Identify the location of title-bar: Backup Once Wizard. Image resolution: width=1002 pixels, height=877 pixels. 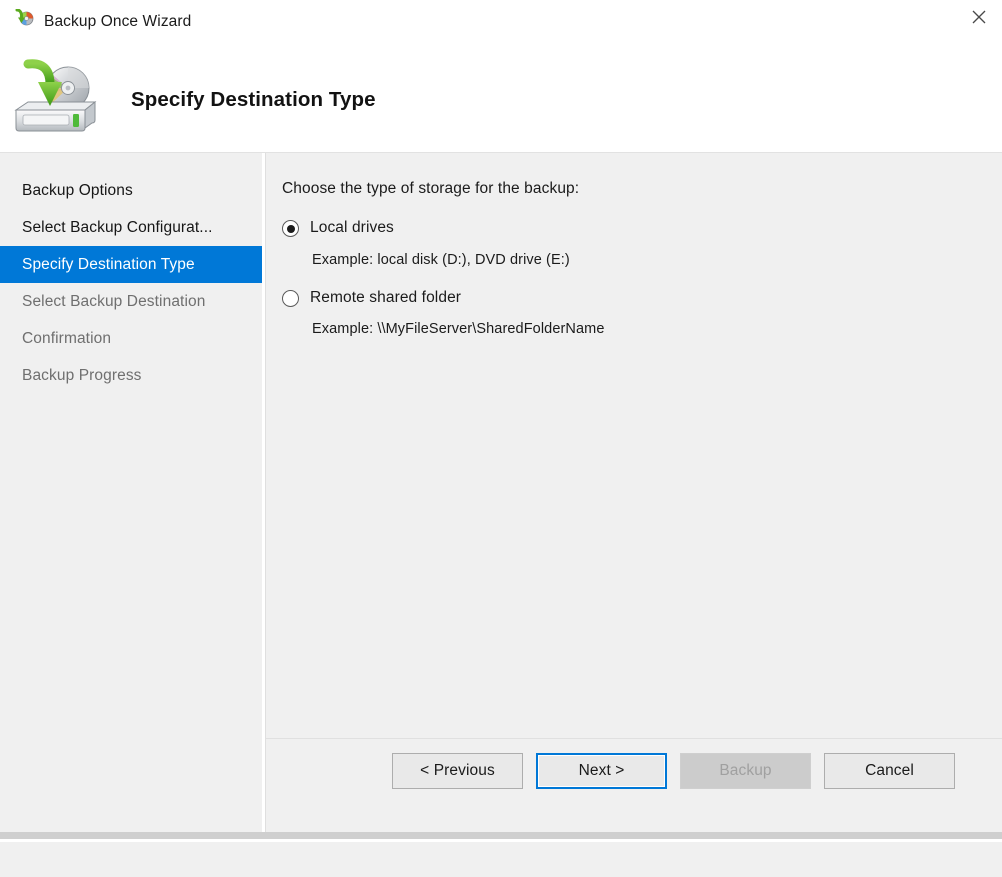
(501, 23).